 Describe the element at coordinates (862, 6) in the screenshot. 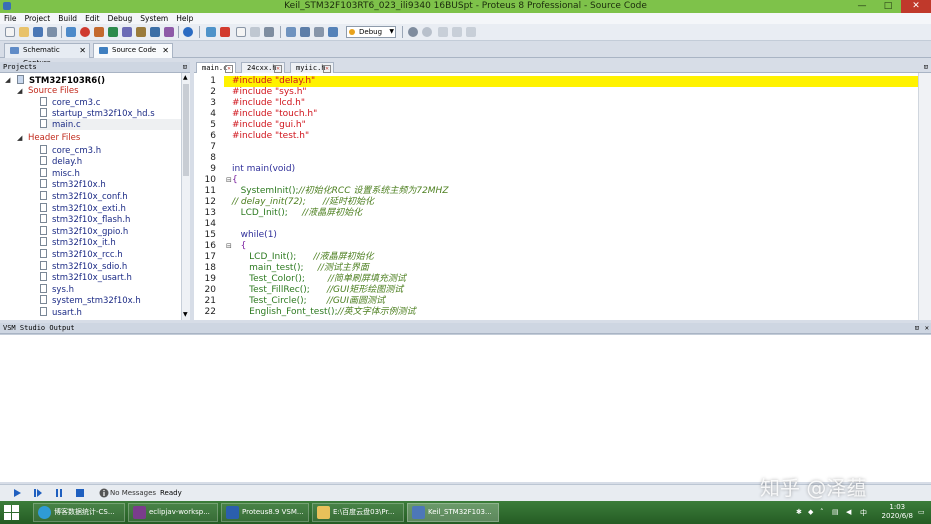

I see `minimize-button: —` at that location.